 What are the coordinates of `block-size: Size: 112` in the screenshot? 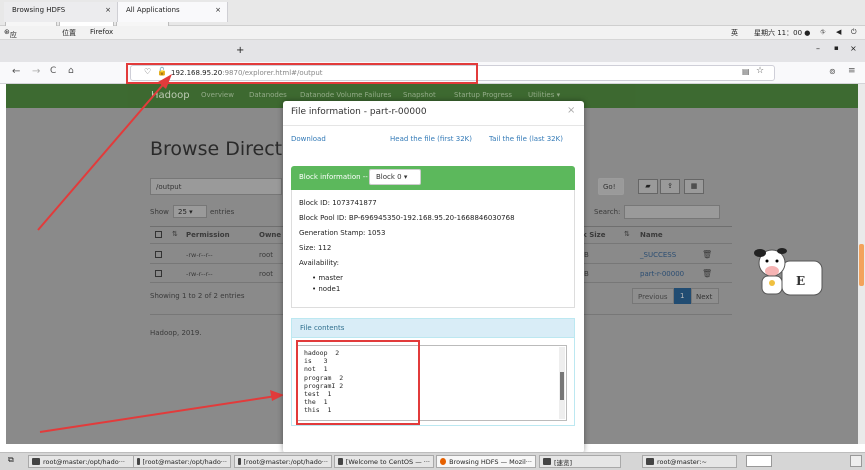 It's located at (315, 248).